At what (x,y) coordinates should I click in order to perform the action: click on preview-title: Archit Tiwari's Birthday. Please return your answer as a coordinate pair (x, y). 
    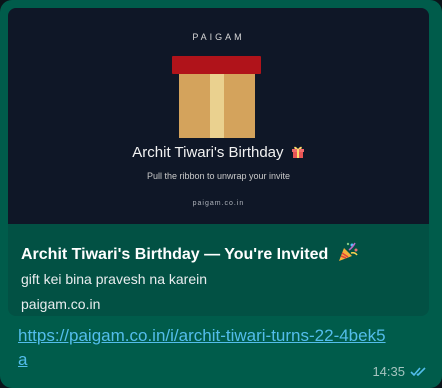
    Looking at the image, I should click on (208, 152).